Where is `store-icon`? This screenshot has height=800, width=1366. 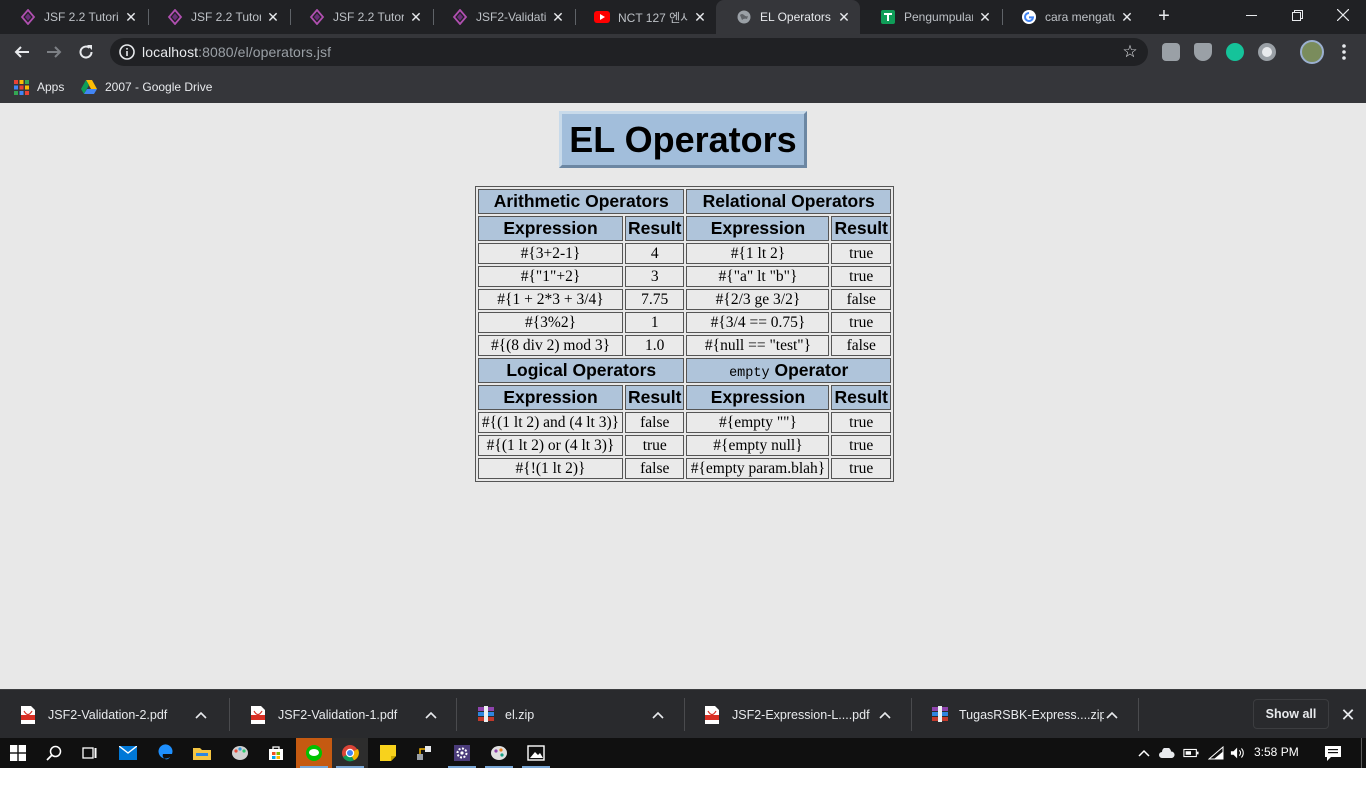 store-icon is located at coordinates (276, 753).